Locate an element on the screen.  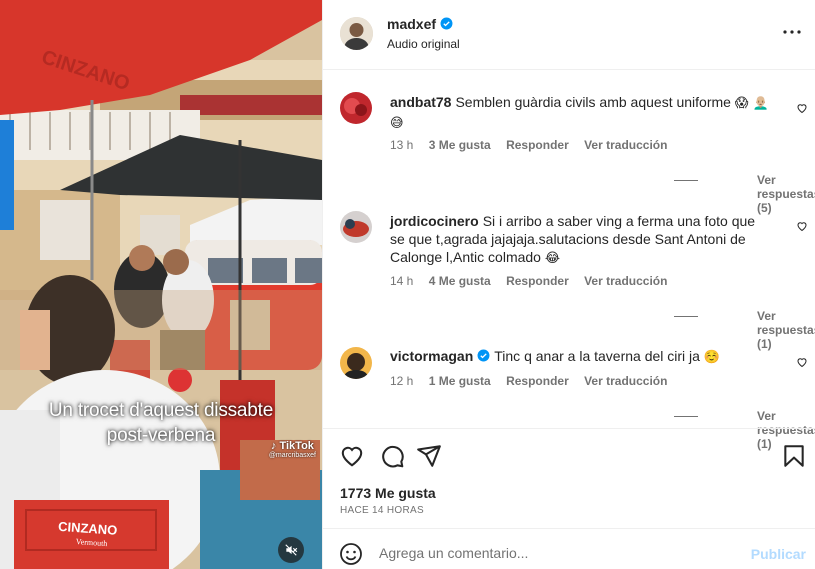
comment-body: Tinc q anar a la taverna del ciri ja is located at coordinates (597, 356).